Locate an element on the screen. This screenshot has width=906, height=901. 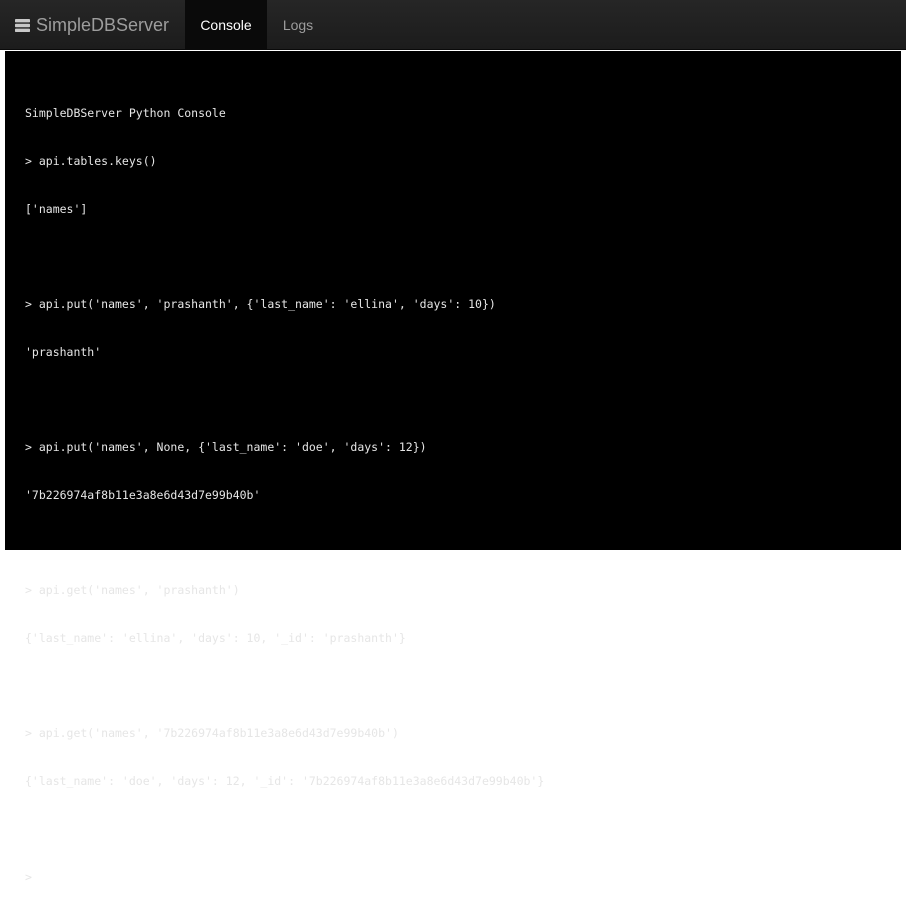
brand-name: SimpleDBServer is located at coordinates (103, 24).